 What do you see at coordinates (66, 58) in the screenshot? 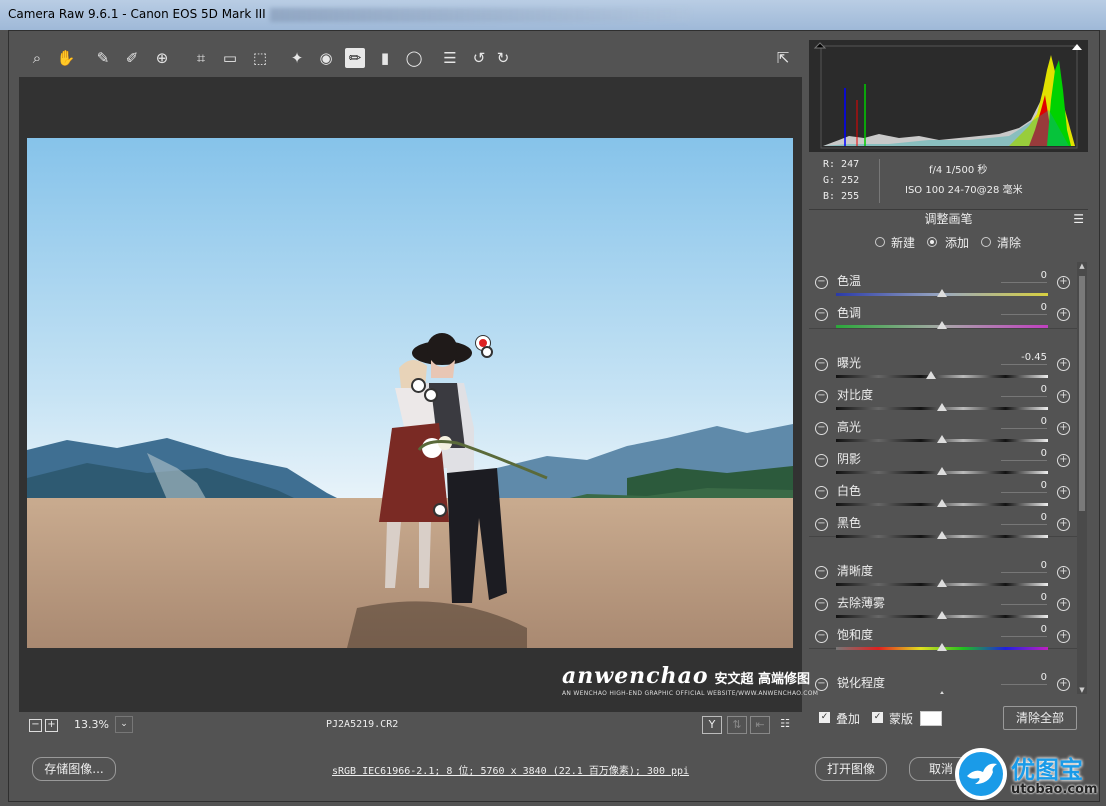
I see `hand-tool-icon: ✋` at bounding box center [66, 58].